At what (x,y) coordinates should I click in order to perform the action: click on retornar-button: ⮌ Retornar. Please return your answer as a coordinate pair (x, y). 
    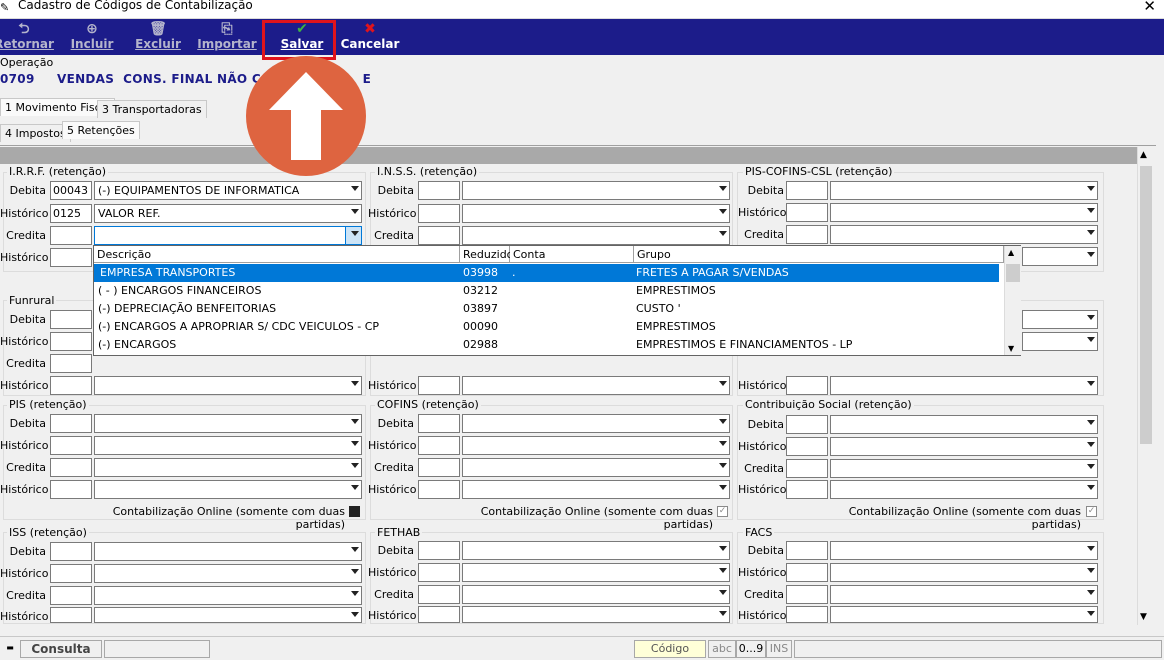
    Looking at the image, I should click on (28, 37).